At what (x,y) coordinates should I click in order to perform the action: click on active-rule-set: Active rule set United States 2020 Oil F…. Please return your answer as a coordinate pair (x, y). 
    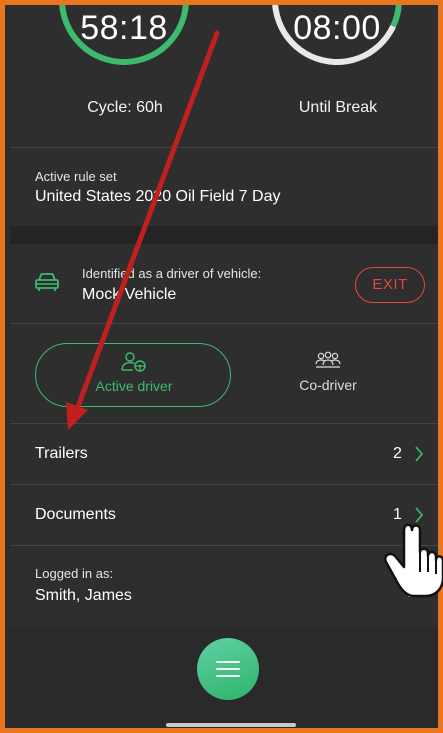
    Looking at the image, I should click on (224, 187).